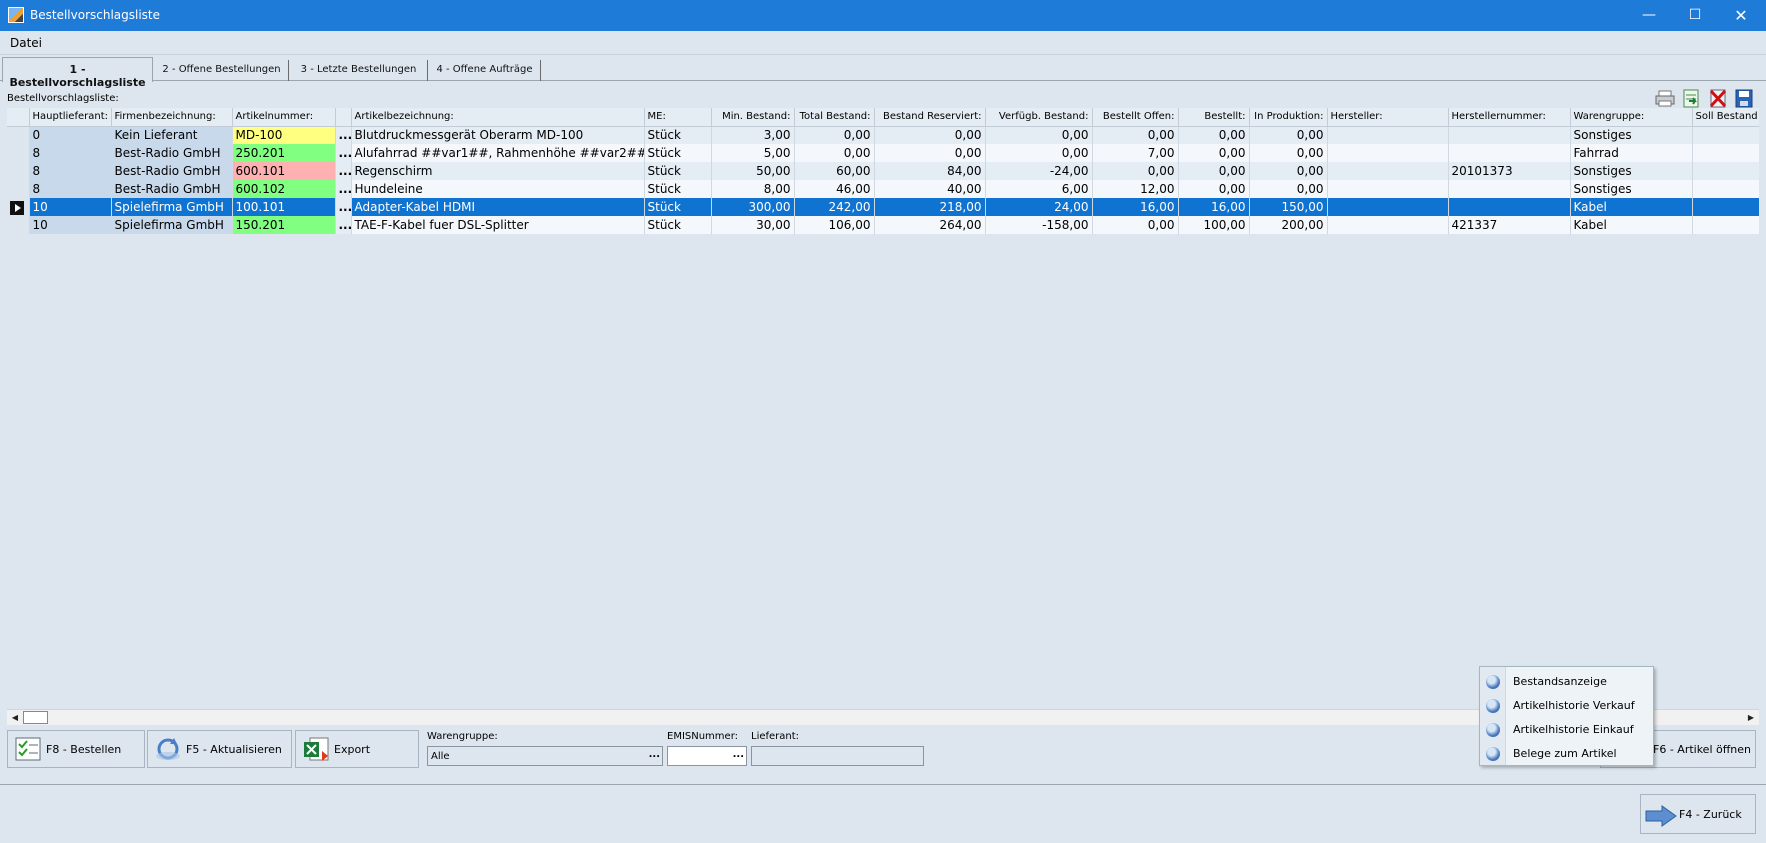  Describe the element at coordinates (883, 15) in the screenshot. I see `title-bar: Bestellvorschlagsliste — ☐ ✕` at that location.